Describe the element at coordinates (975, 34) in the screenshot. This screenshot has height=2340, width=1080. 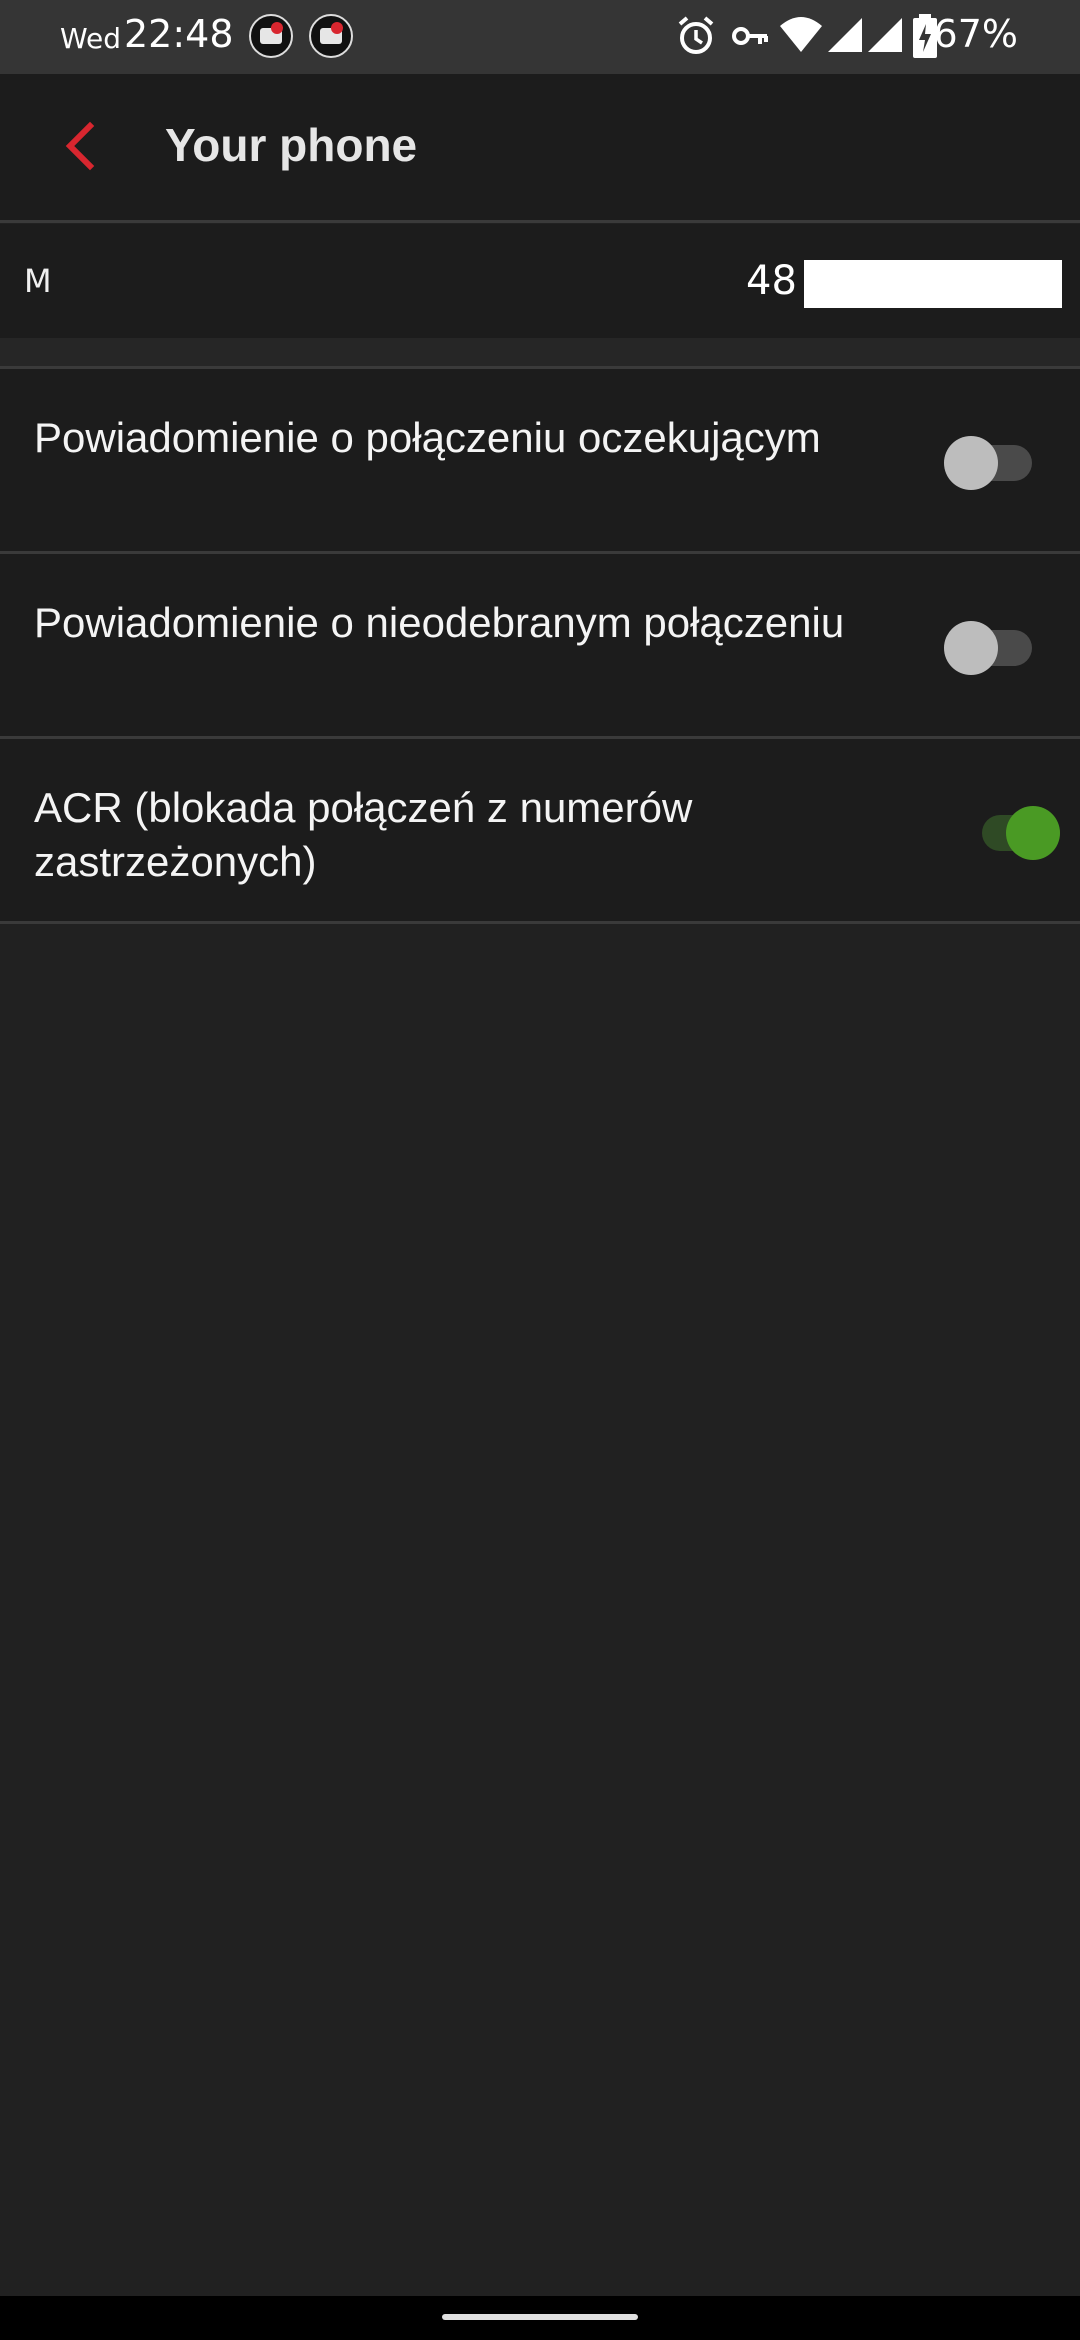
I see `battery-percent: 67%` at that location.